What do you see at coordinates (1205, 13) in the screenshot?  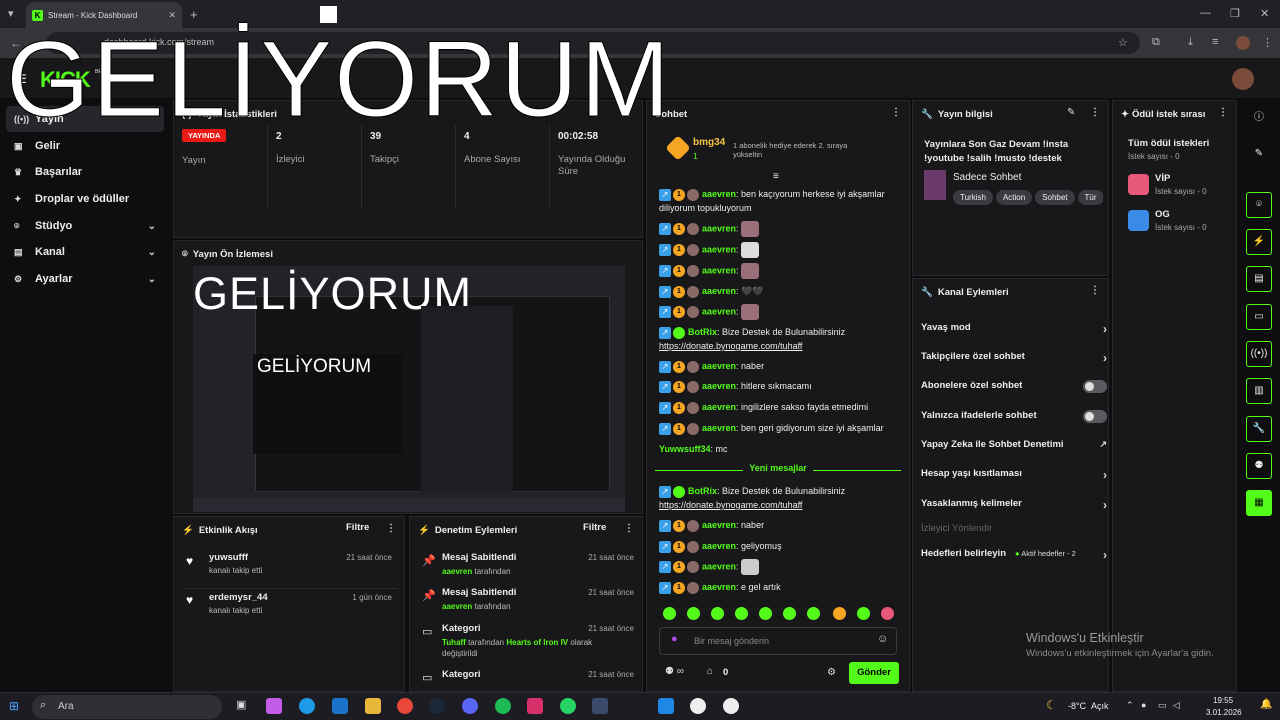 I see `minimize-icon: —` at bounding box center [1205, 13].